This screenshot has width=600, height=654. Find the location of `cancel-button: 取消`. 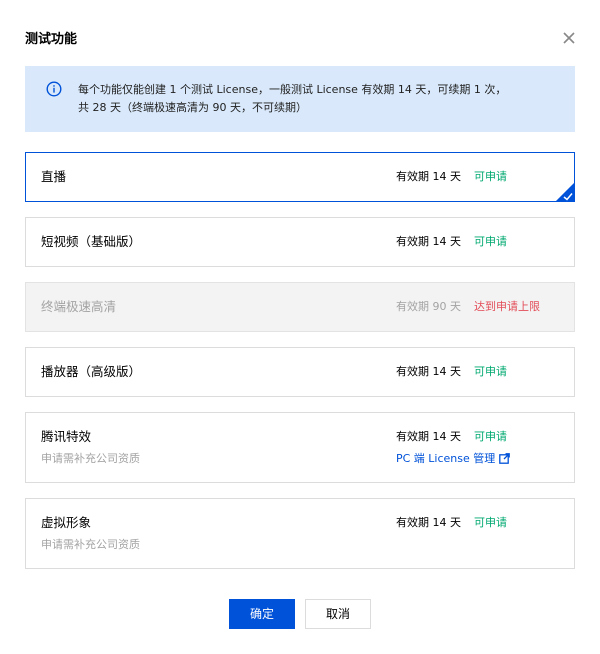

cancel-button: 取消 is located at coordinates (338, 614).